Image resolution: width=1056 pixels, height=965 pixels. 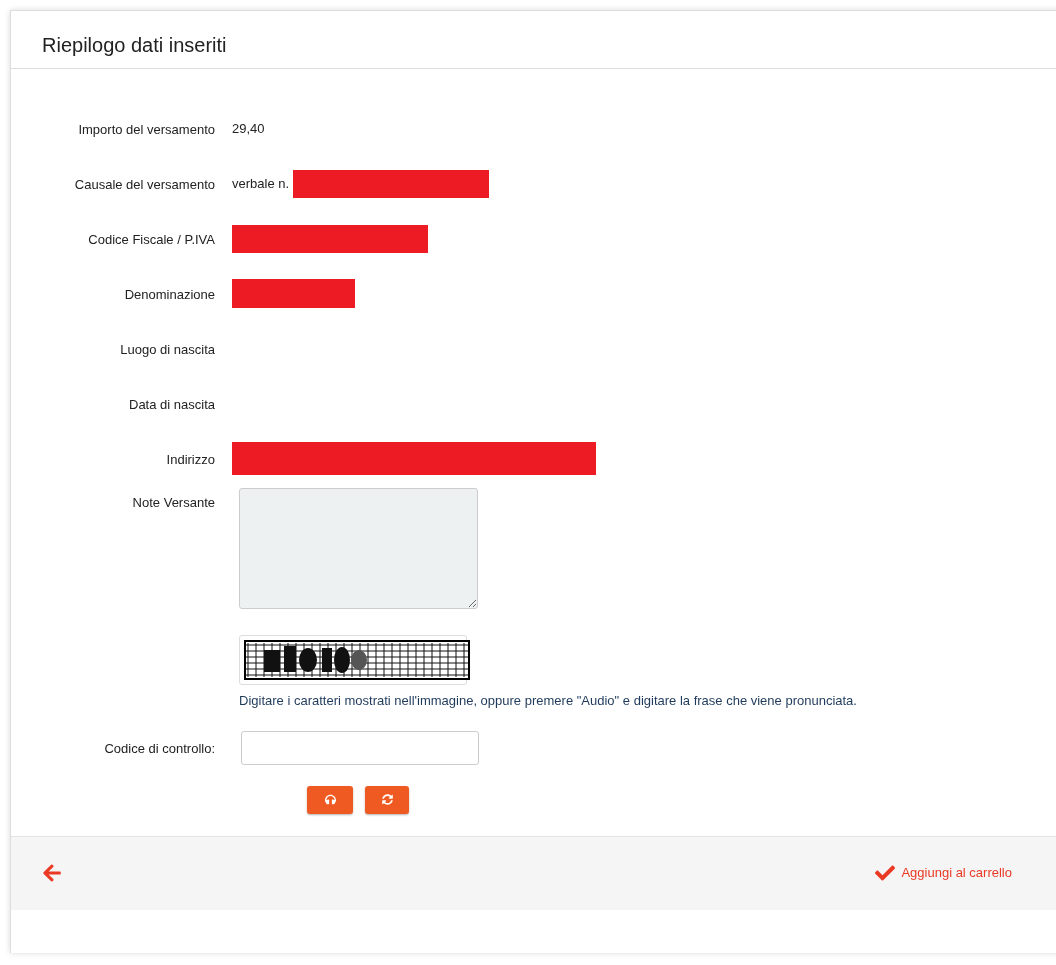 What do you see at coordinates (169, 294) in the screenshot?
I see `field-label: Denominazione` at bounding box center [169, 294].